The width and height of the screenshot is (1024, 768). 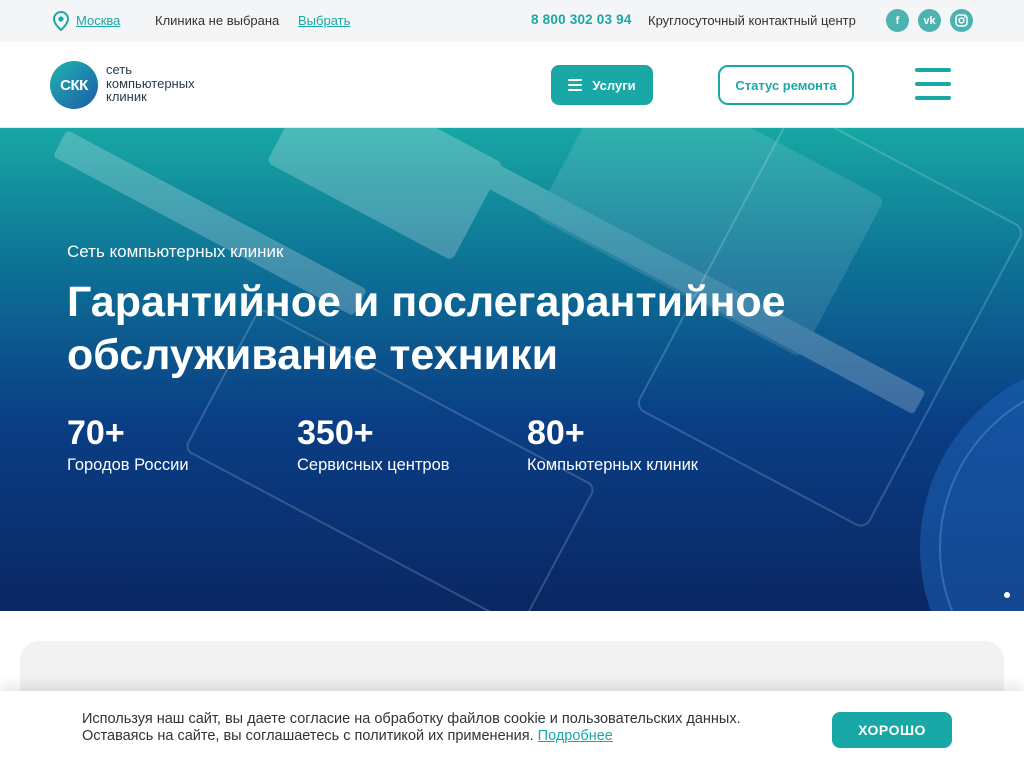 I want to click on services-label: Услуги, so click(x=614, y=85).